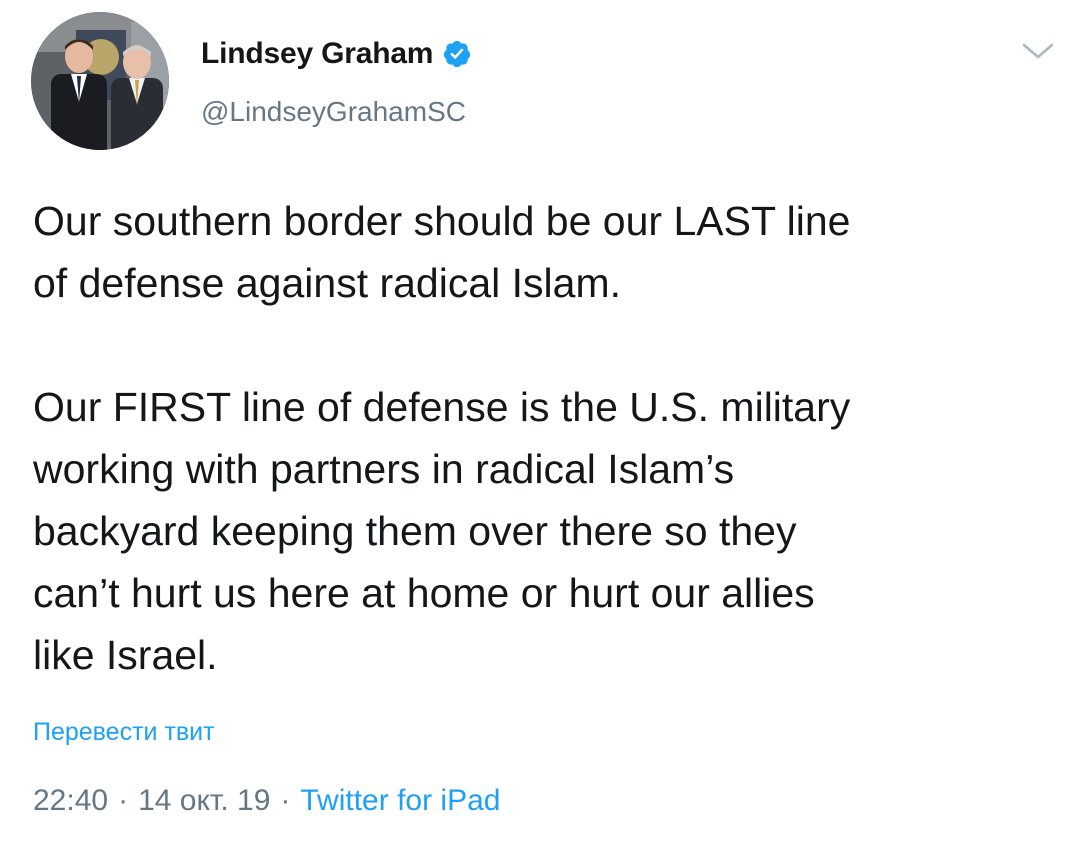  I want to click on author-handle: @LindseyGrahamSC, so click(333, 112).